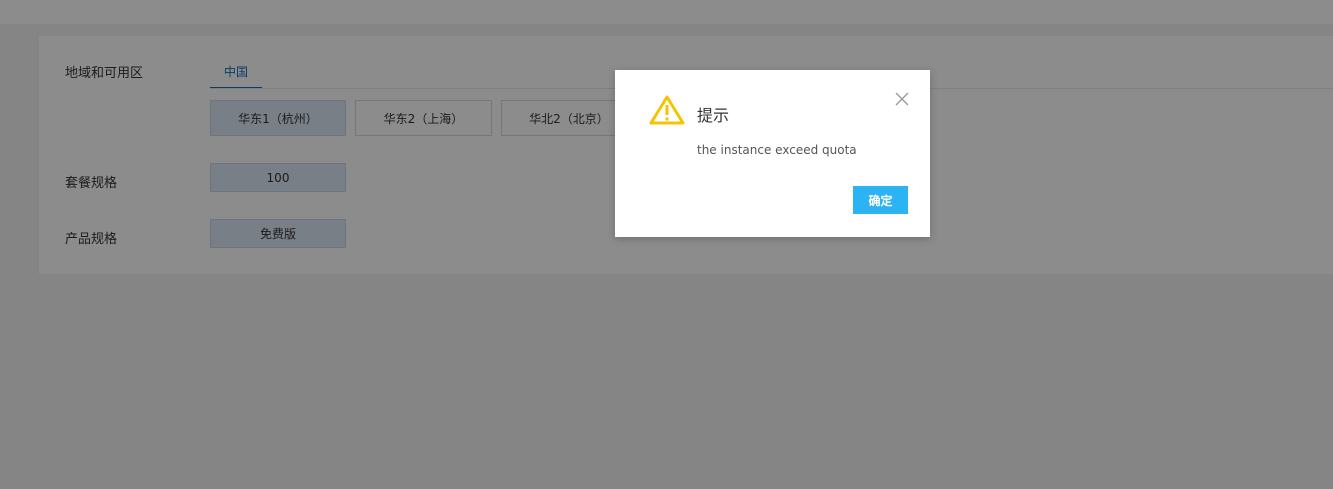  I want to click on warning-triangle-icon, so click(667, 110).